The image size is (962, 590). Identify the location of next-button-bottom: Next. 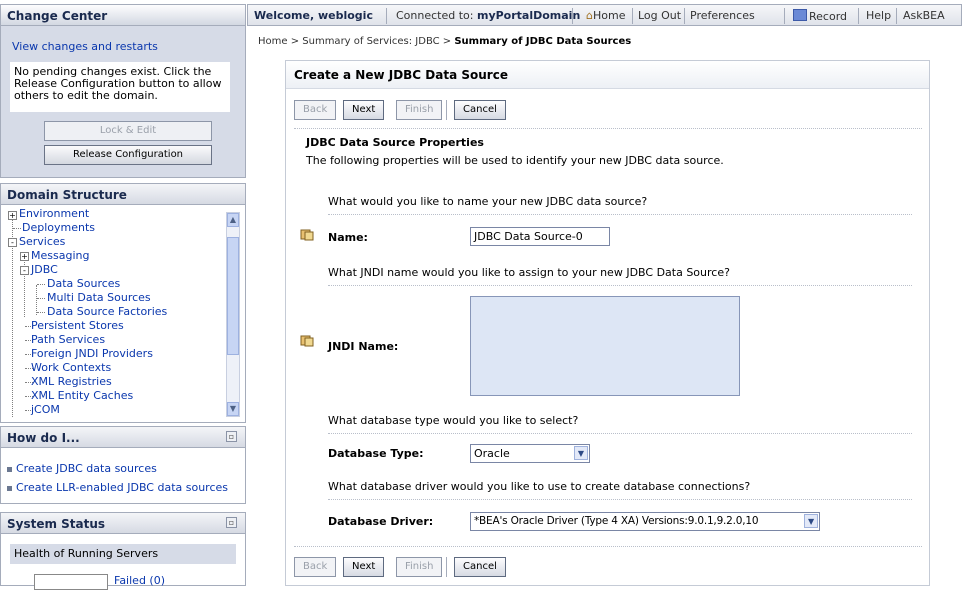
(364, 567).